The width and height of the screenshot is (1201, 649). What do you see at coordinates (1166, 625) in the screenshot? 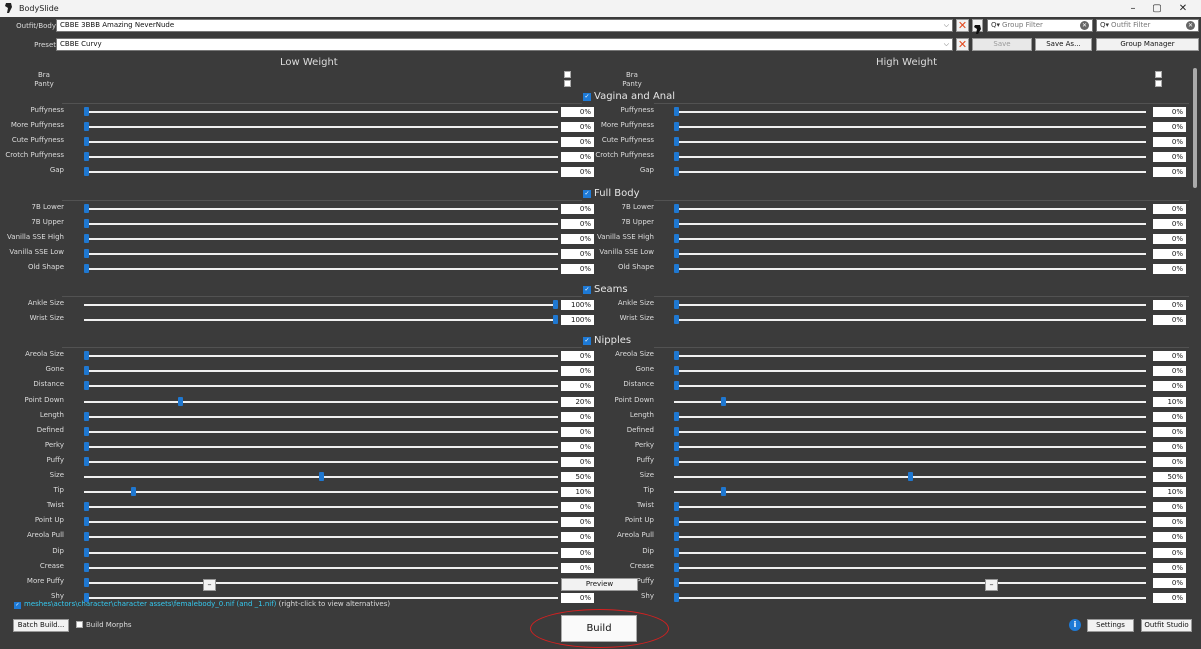
I see `outfit-studio-button: Outfit Studio` at bounding box center [1166, 625].